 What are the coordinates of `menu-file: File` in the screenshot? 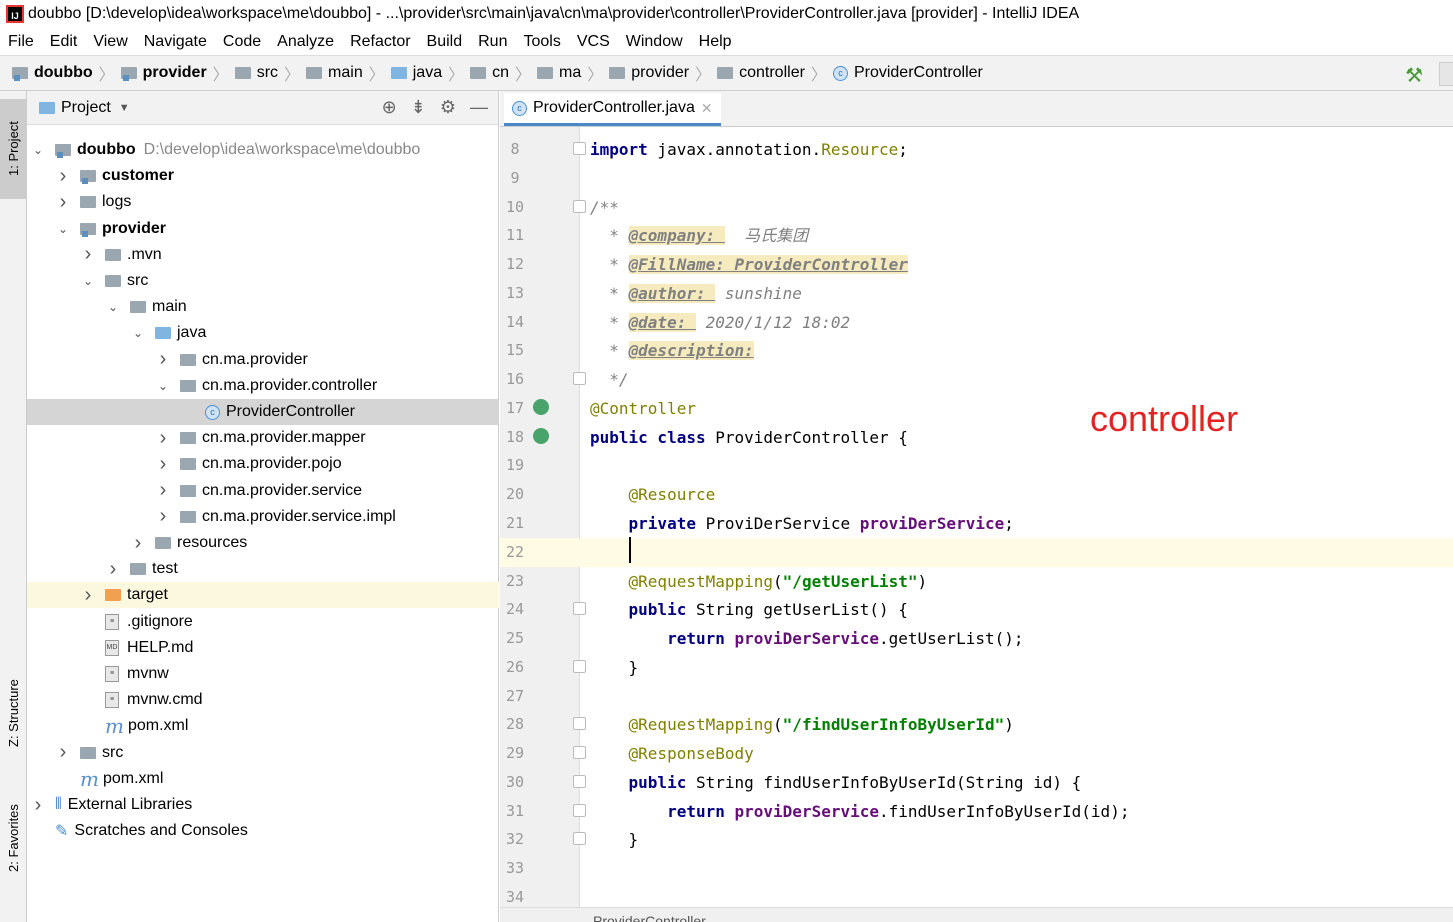 It's located at (21, 42).